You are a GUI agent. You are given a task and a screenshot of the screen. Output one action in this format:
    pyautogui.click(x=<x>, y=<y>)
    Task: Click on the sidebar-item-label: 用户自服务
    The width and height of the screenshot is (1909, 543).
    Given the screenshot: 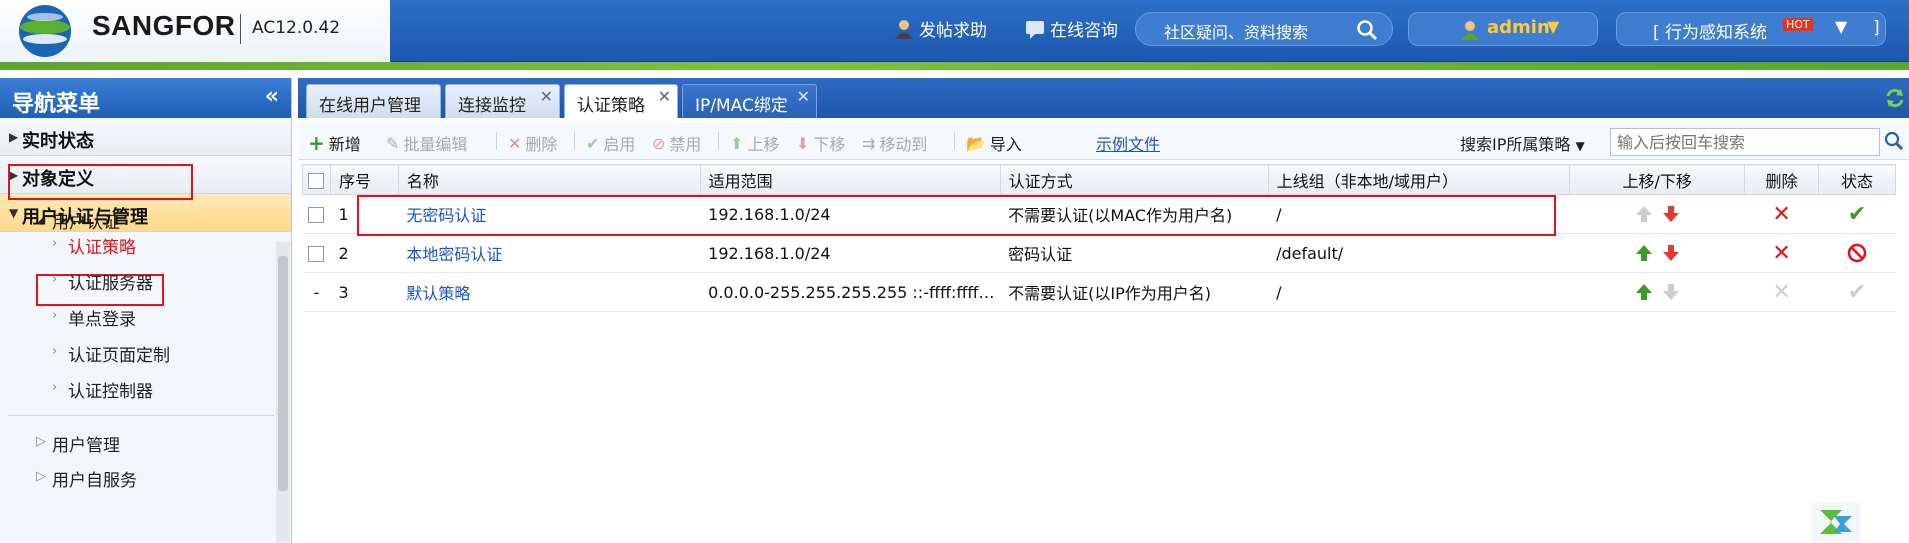 What is the action you would take?
    pyautogui.click(x=94, y=481)
    